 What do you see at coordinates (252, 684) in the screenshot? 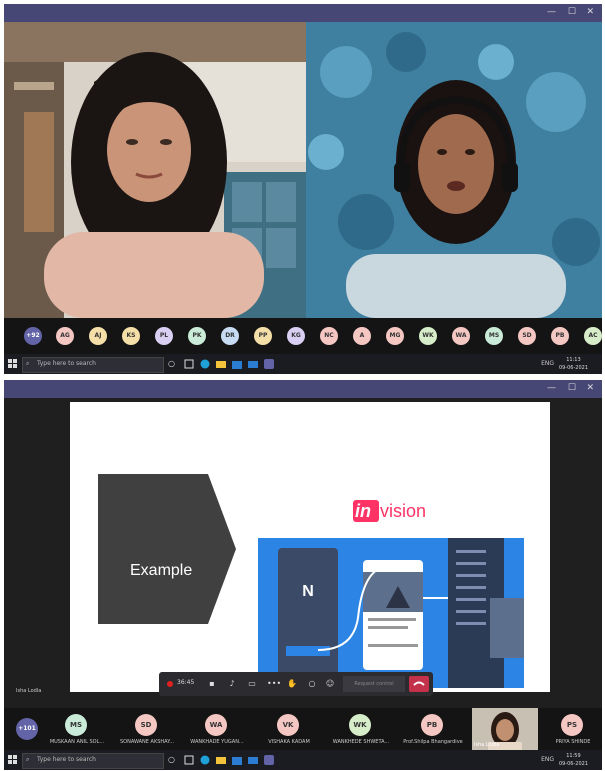
I see `share-tray-icon: ▭` at bounding box center [252, 684].